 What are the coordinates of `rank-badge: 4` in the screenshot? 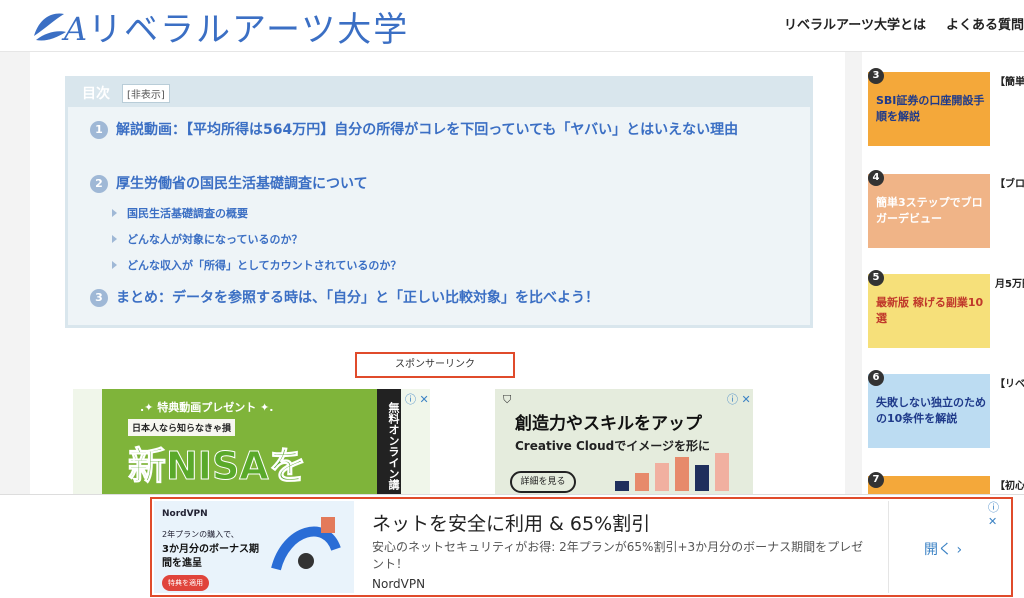 It's located at (876, 178).